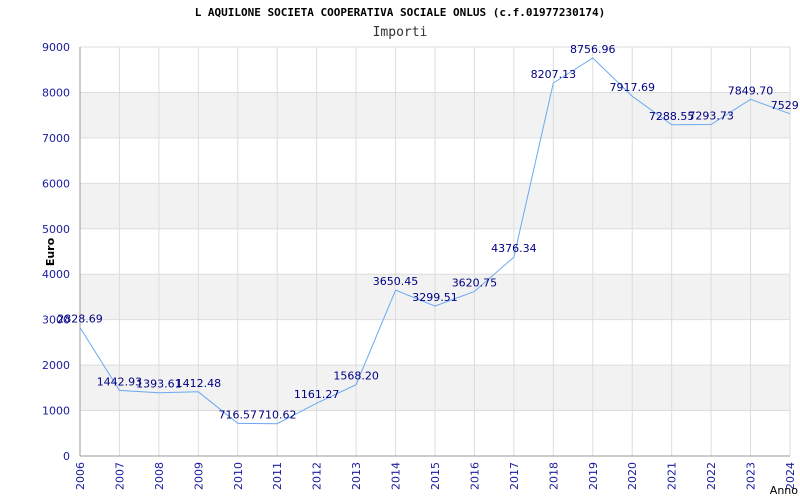  Describe the element at coordinates (66, 456) in the screenshot. I see `y-tick-label: 0` at that location.